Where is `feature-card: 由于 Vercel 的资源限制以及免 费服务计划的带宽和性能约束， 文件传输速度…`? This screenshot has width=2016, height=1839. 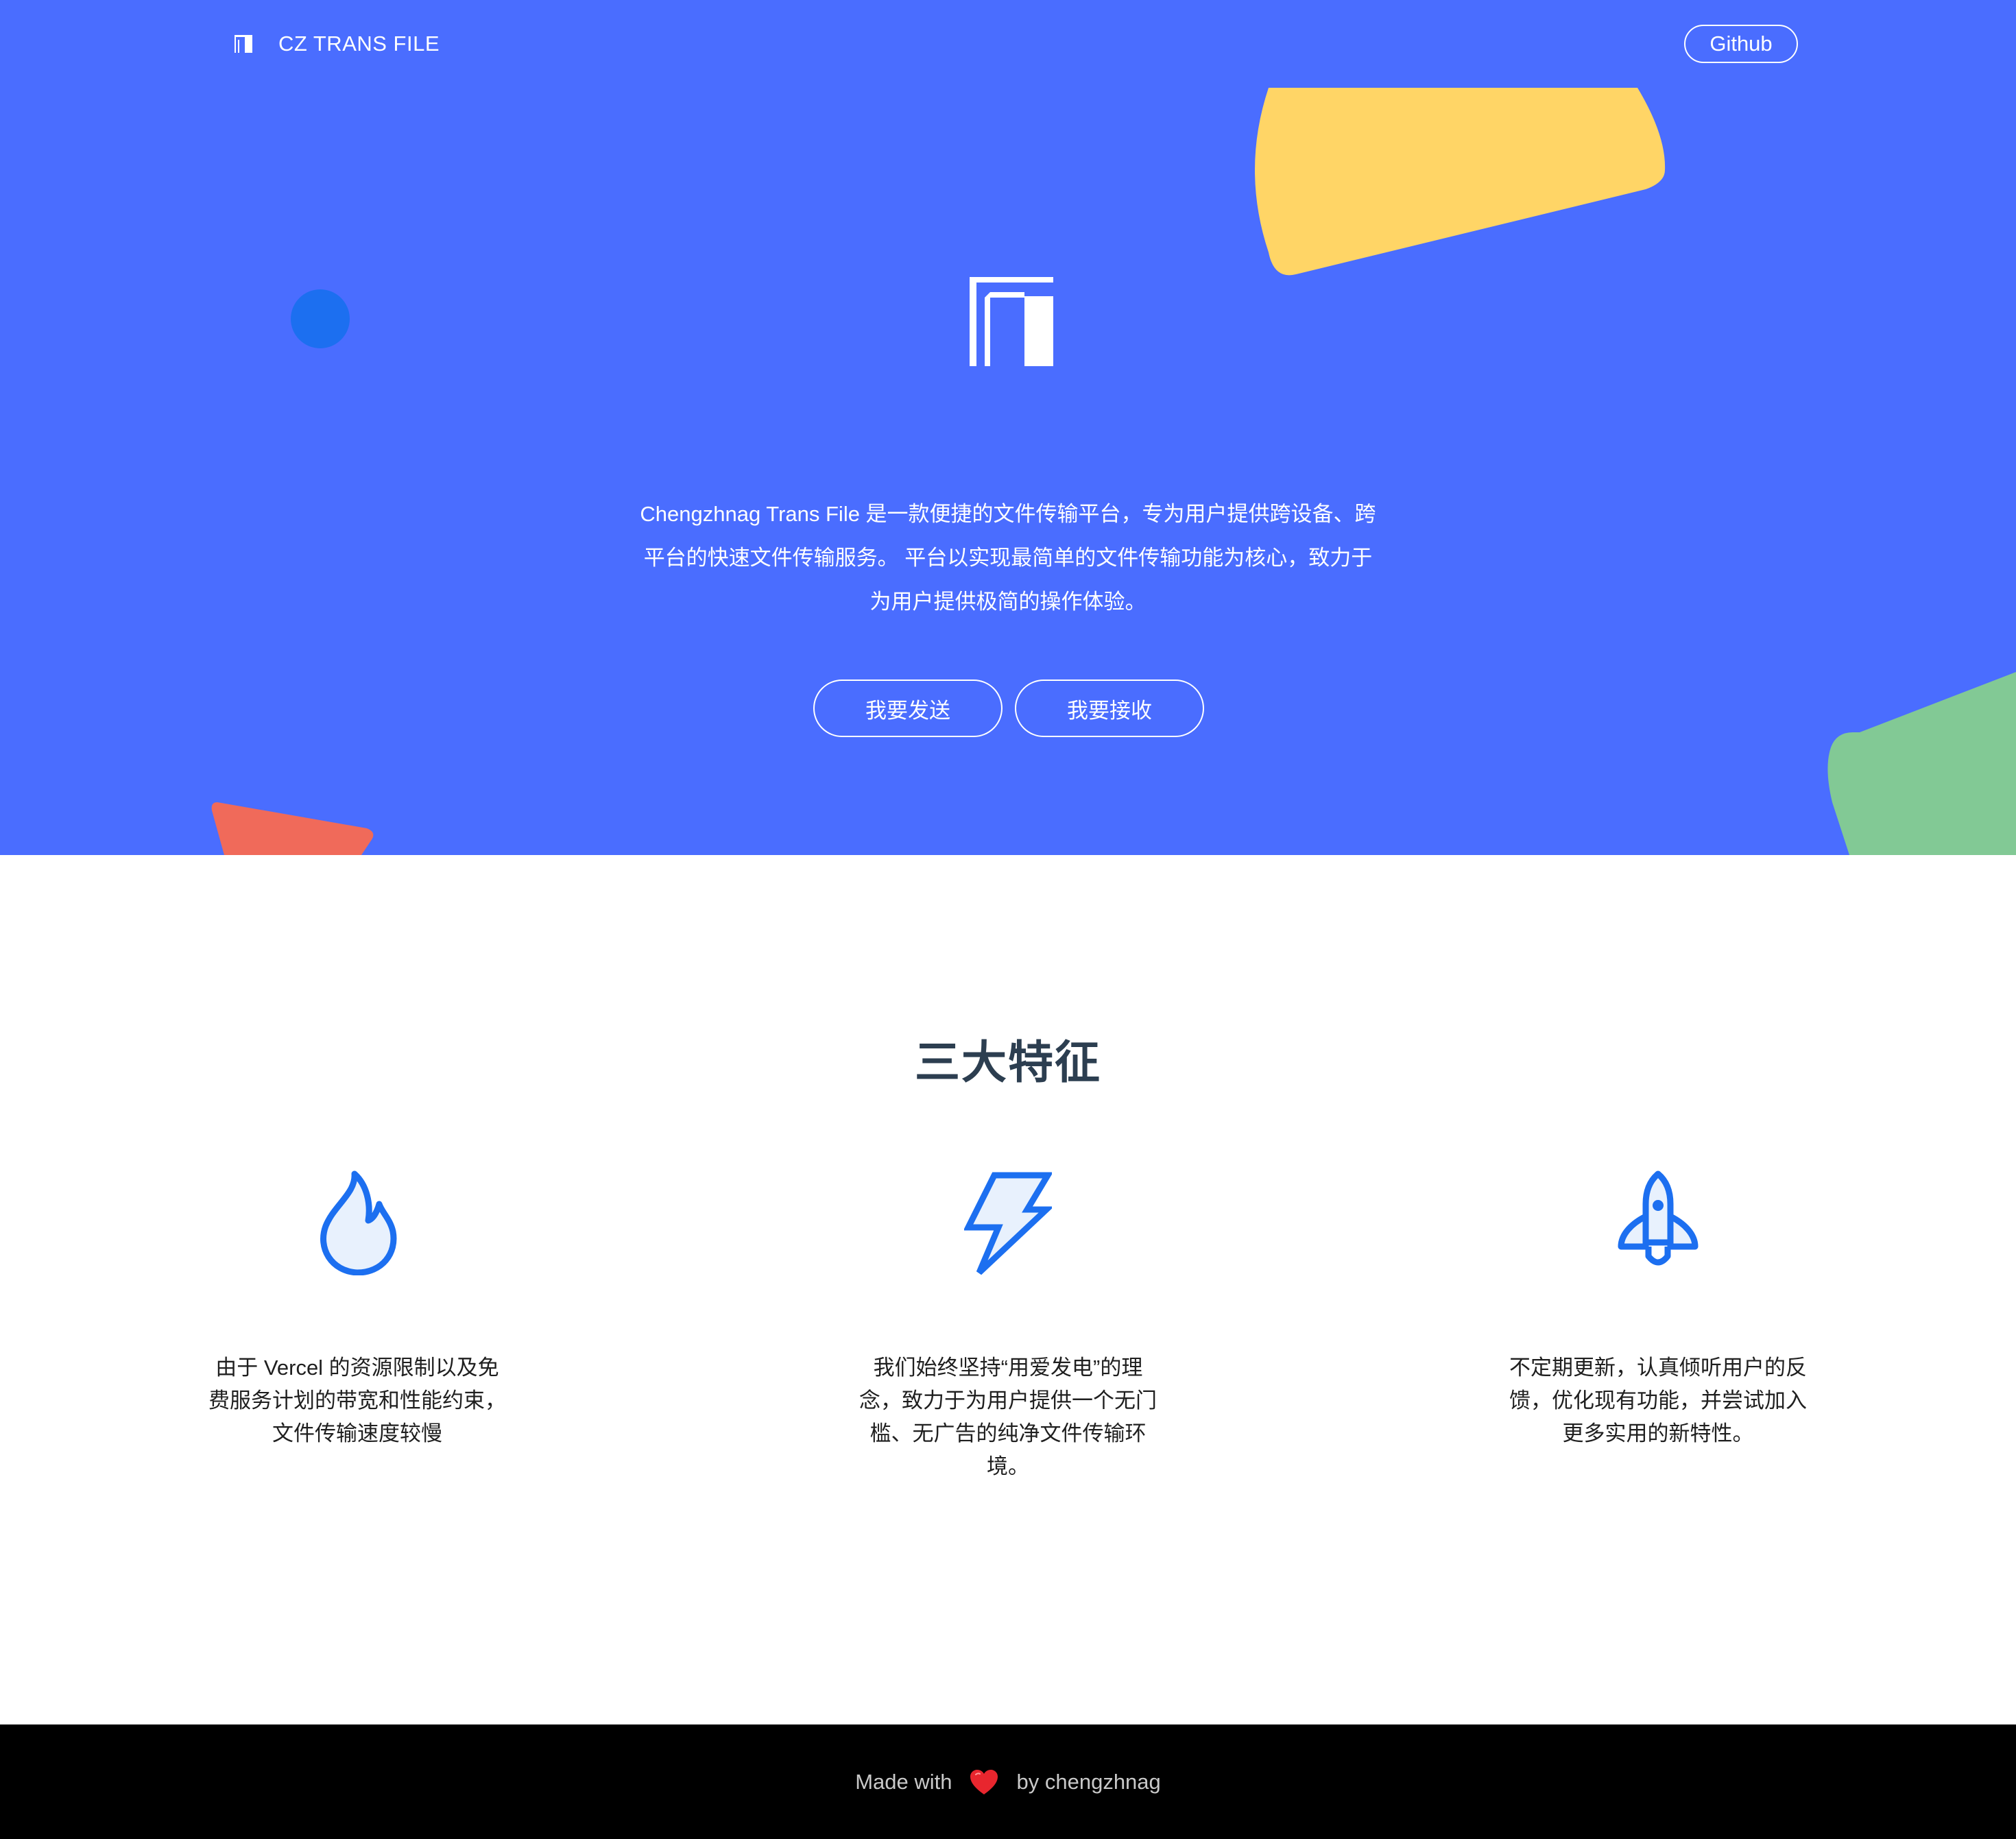
feature-card: 由于 Vercel 的资源限制以及免 费服务计划的带宽和性能约束， 文件传输速度… is located at coordinates (357, 1305).